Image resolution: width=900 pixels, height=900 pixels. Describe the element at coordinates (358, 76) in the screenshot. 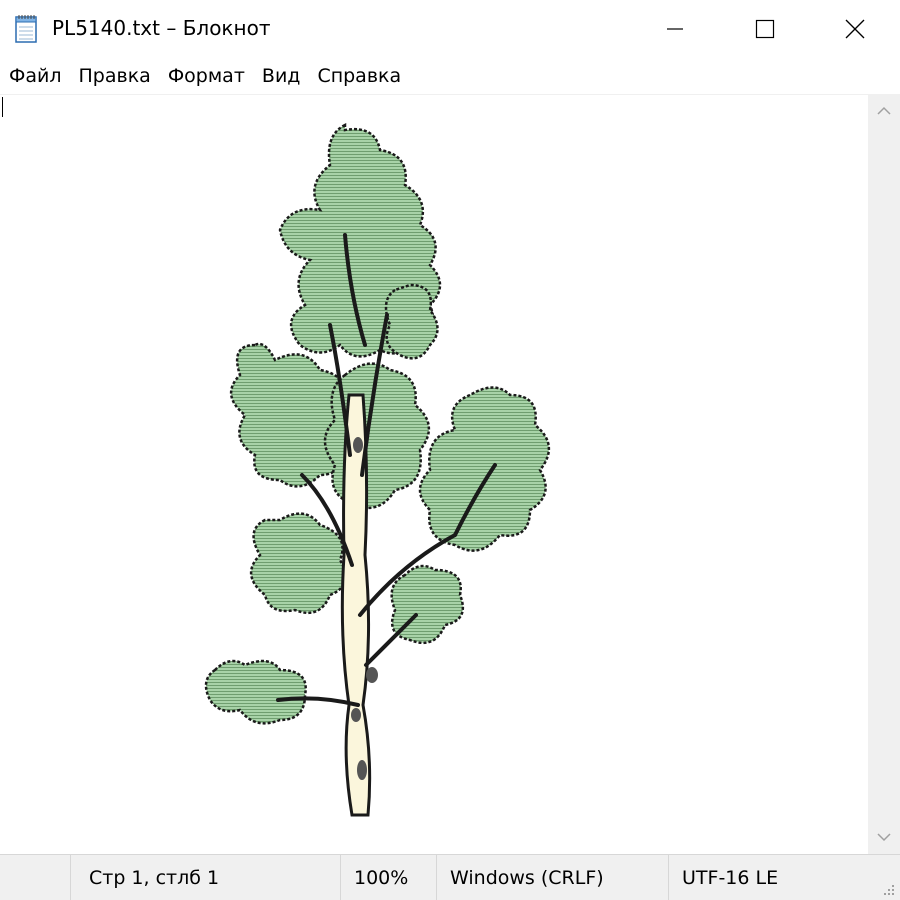

I see `menu-help: Справка` at that location.